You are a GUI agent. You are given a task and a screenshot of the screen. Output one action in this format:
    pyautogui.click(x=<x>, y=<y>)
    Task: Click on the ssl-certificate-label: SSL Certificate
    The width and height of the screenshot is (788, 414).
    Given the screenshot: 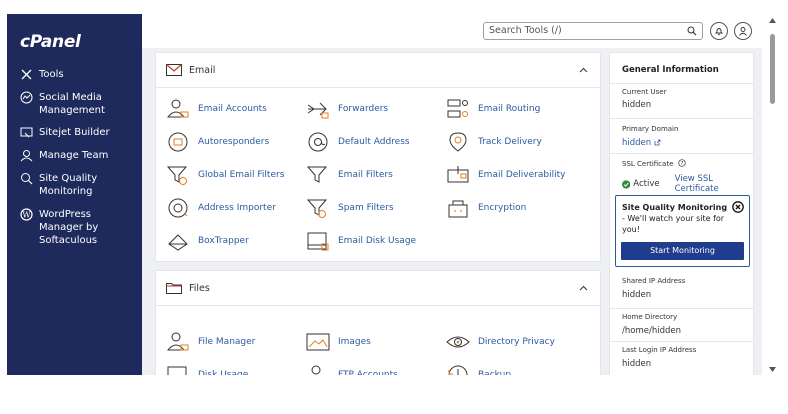 What is the action you would take?
    pyautogui.click(x=648, y=164)
    